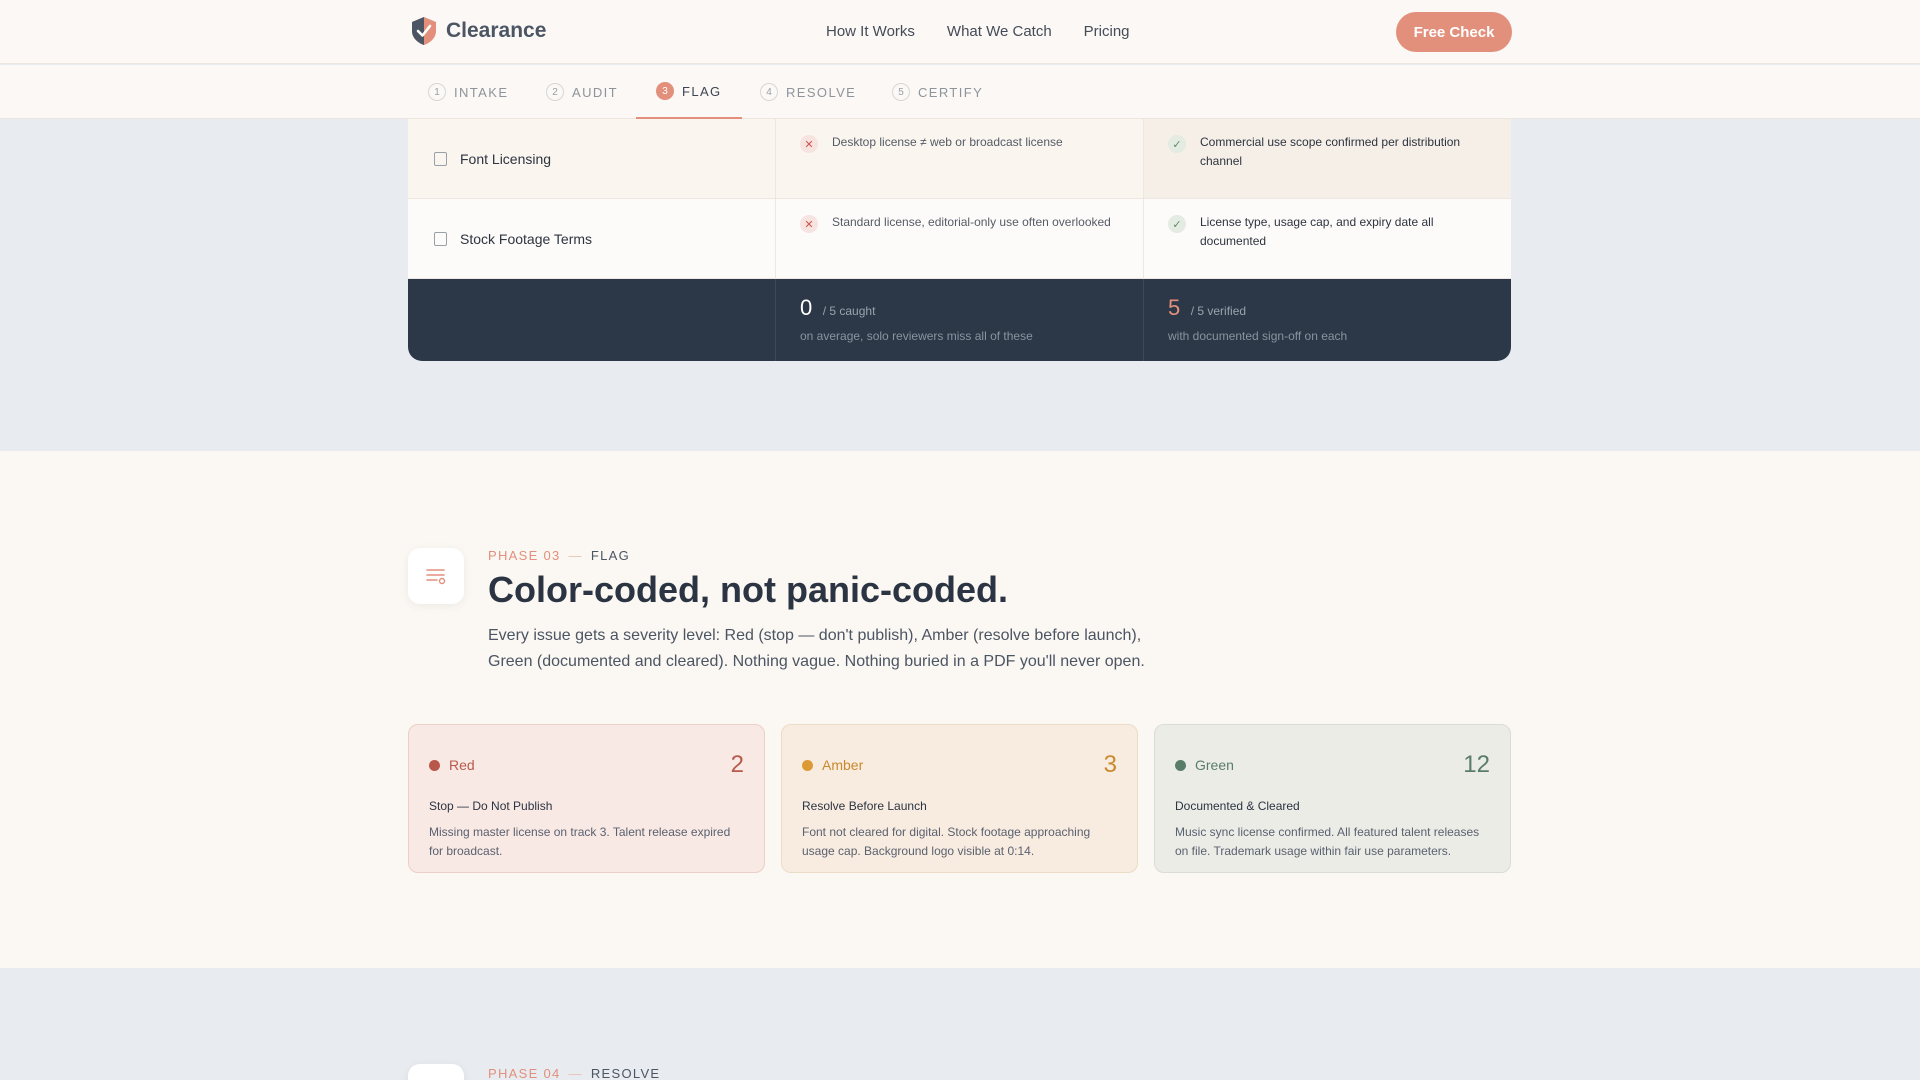 This screenshot has height=1080, width=1920. What do you see at coordinates (610, 555) in the screenshot?
I see `phase-name: FLAG` at bounding box center [610, 555].